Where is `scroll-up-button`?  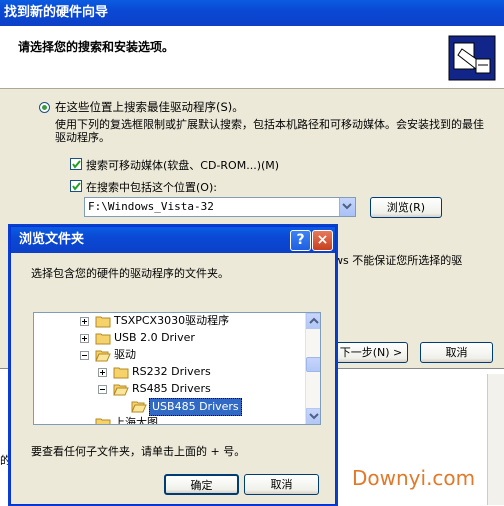 scroll-up-button is located at coordinates (313, 321).